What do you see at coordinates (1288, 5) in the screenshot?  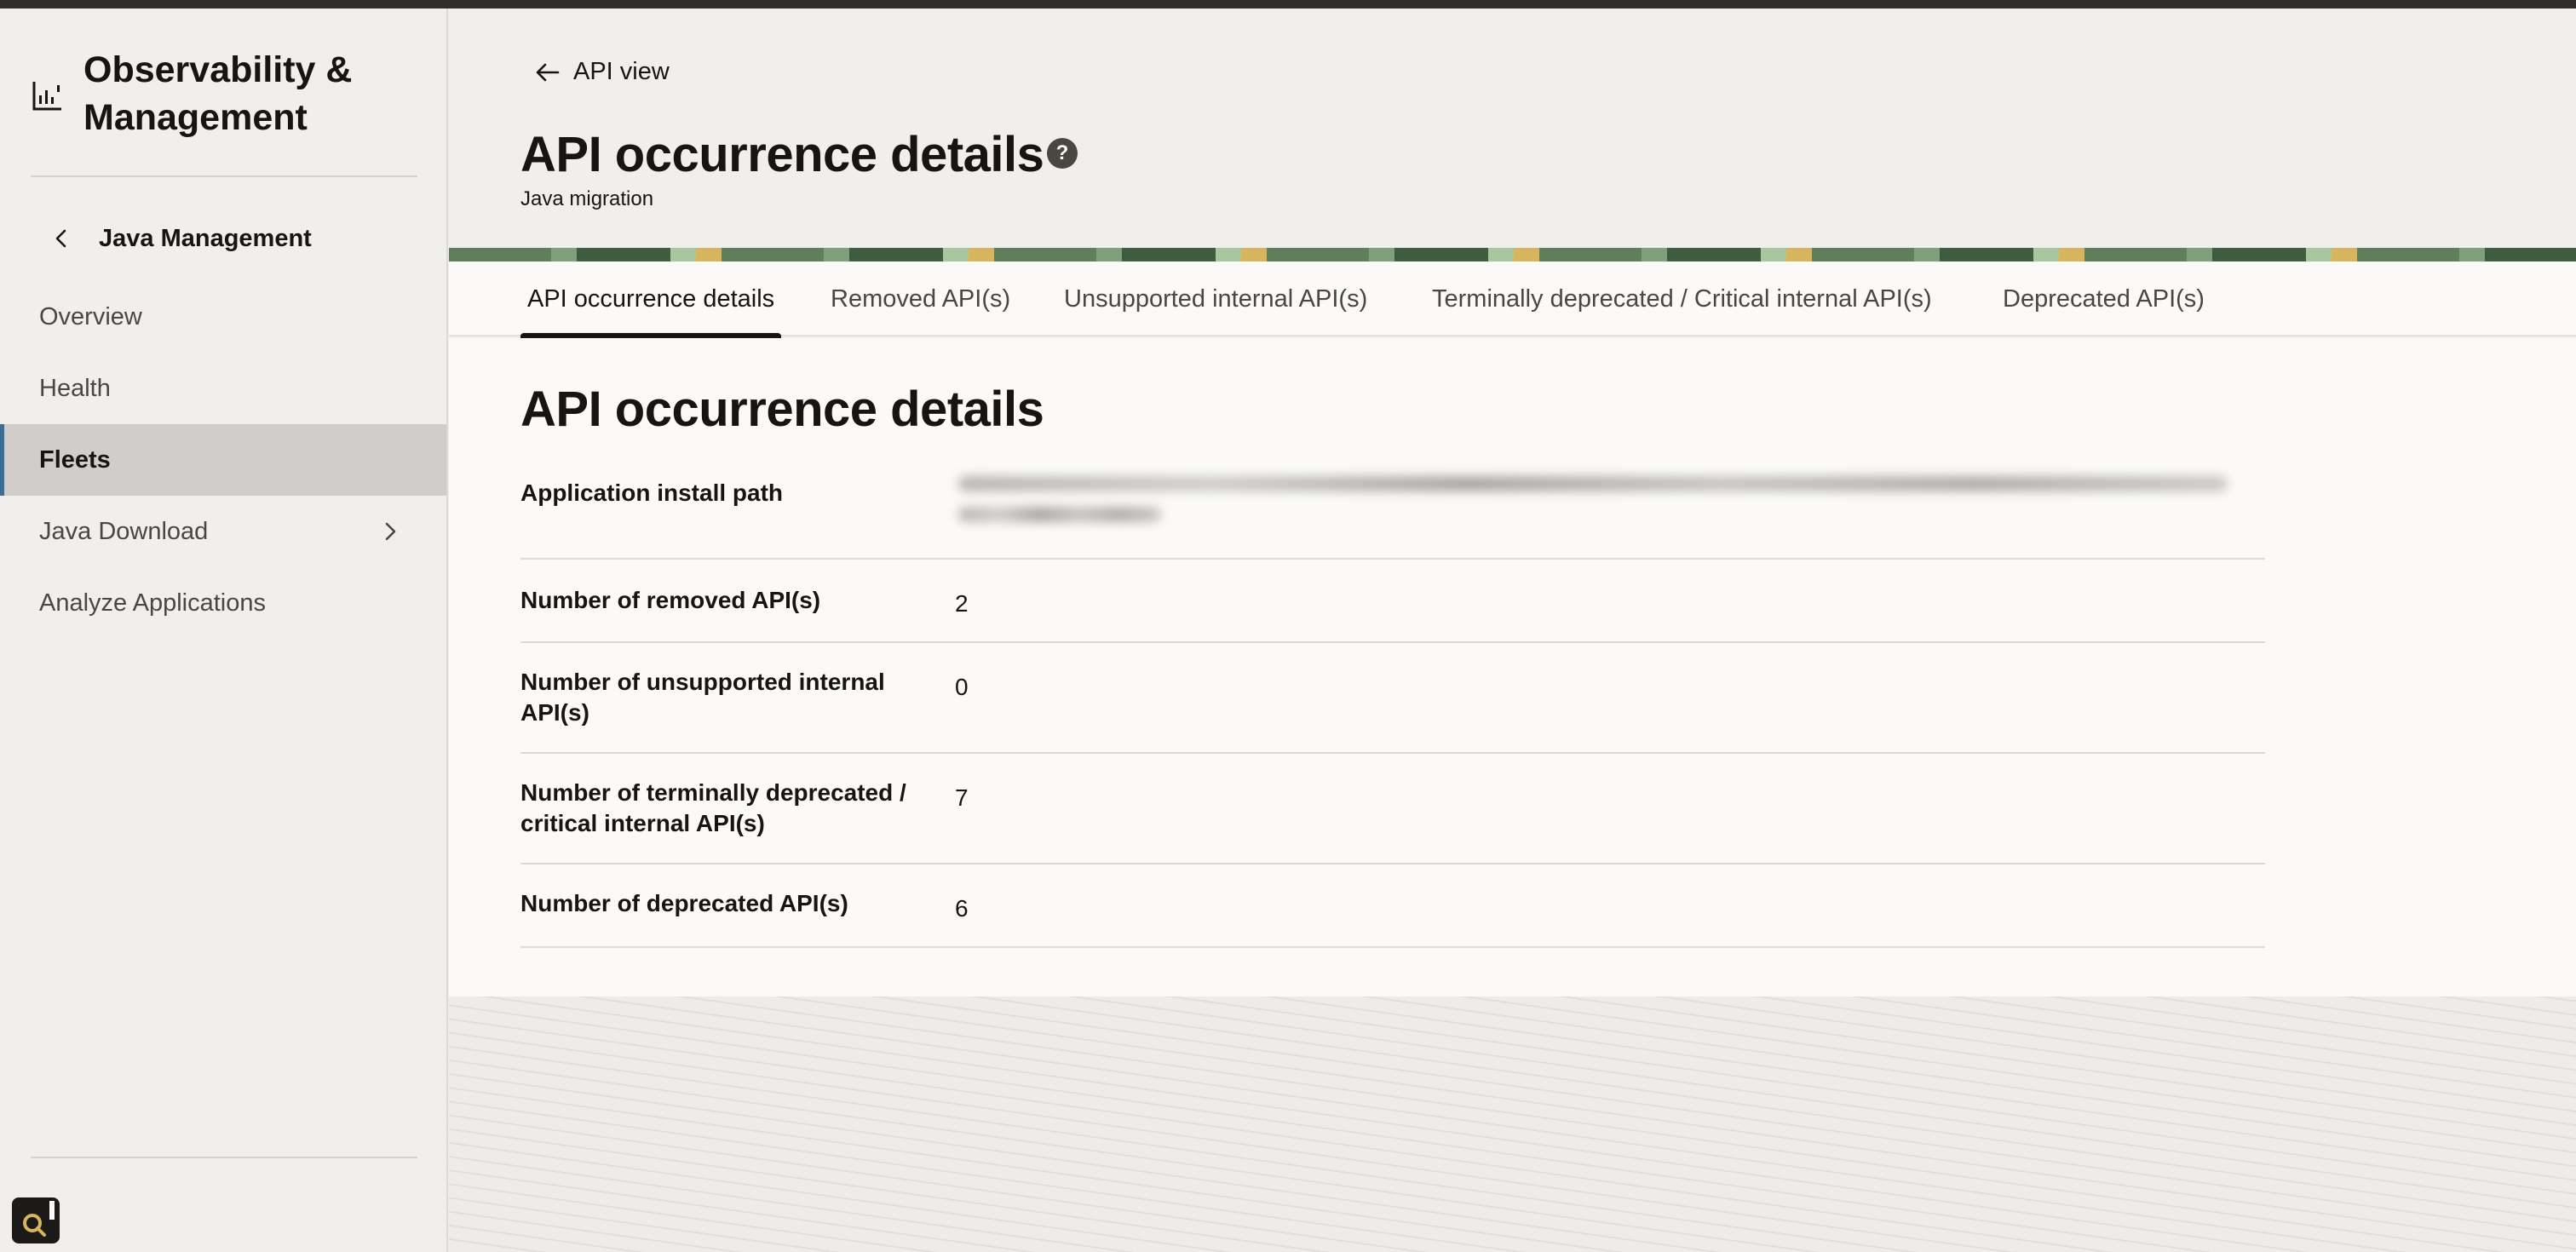 I see `top-bar` at bounding box center [1288, 5].